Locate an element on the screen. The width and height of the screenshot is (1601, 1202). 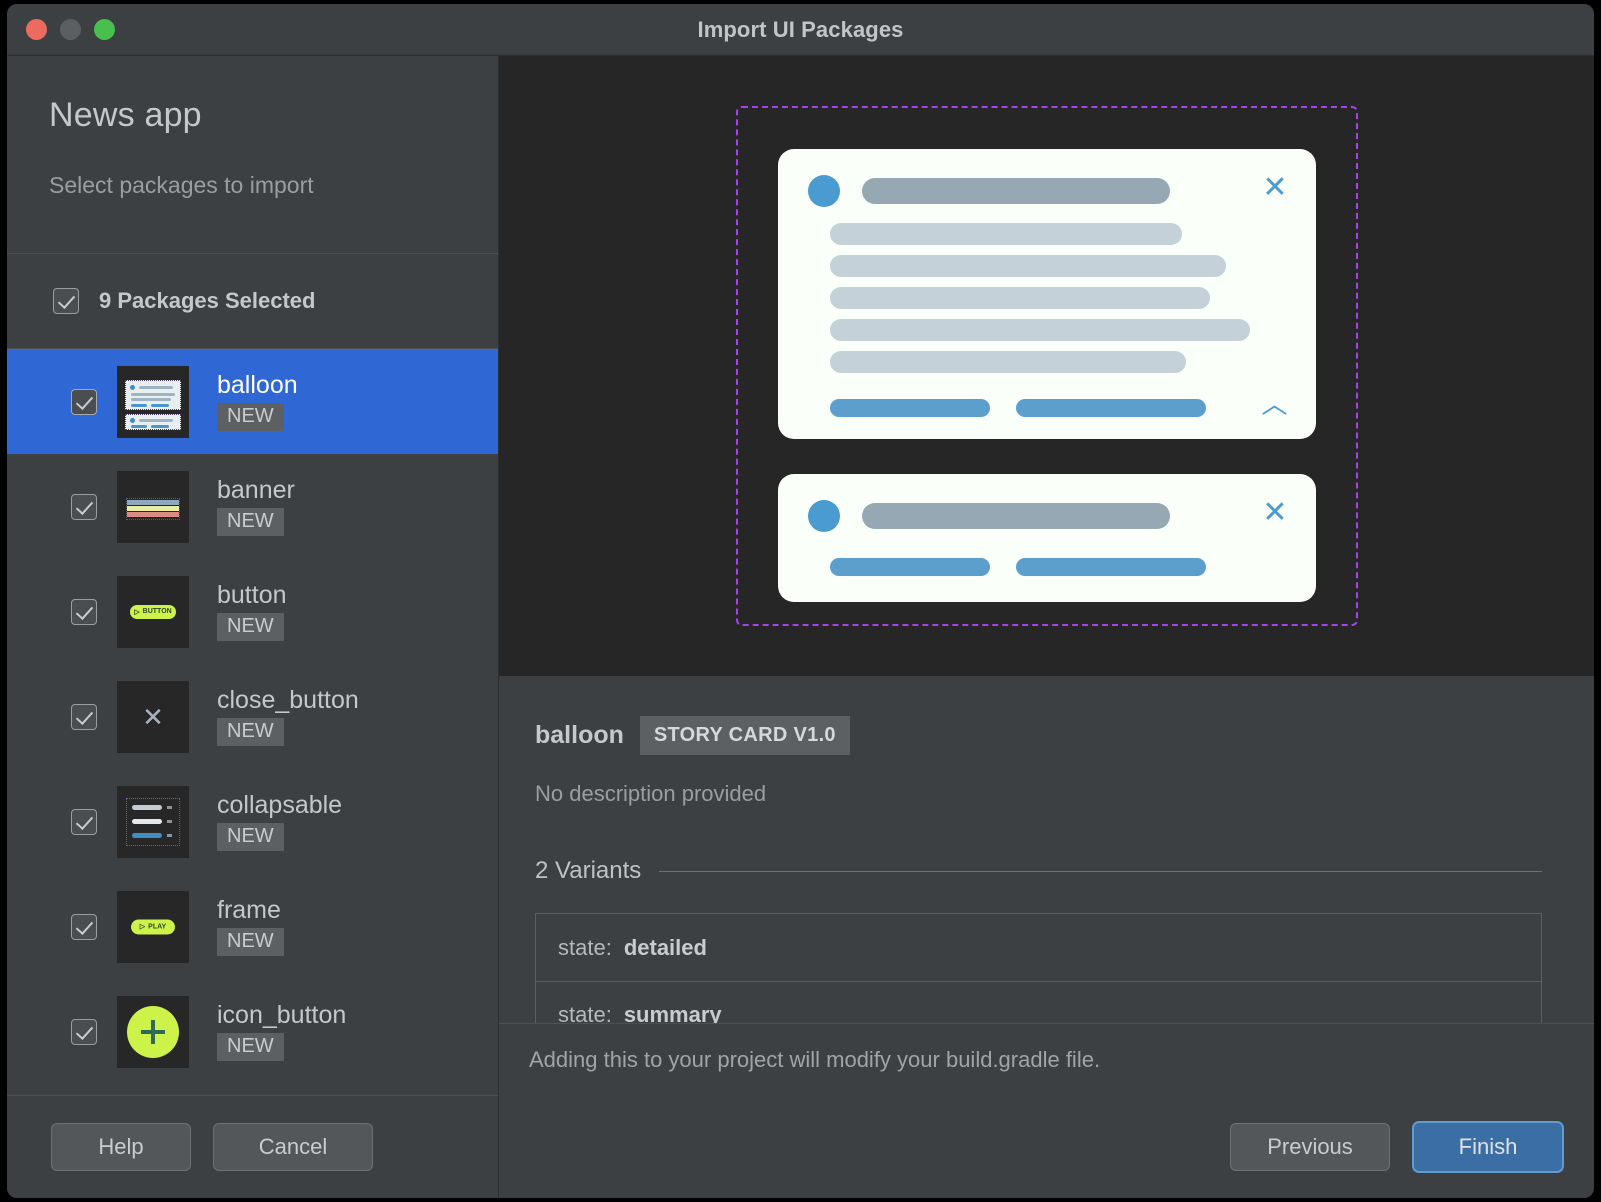
card-body-lines is located at coordinates (1058, 298).